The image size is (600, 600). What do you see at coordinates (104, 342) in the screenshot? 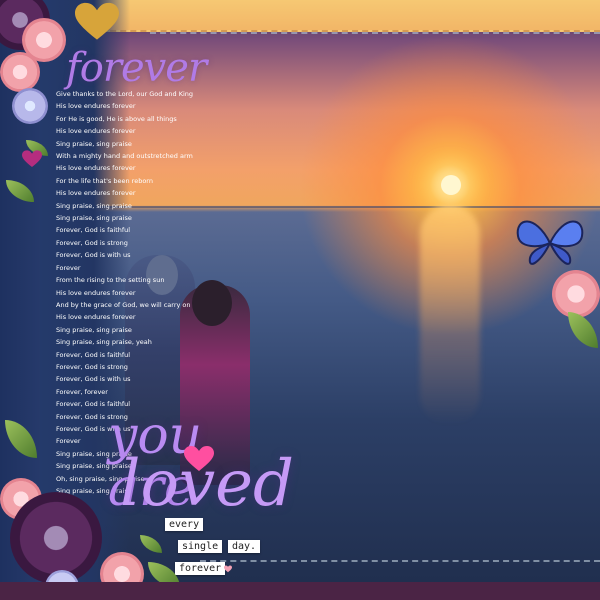
I see `lyrics-line: Sing praise, sing praise, yeah` at bounding box center [104, 342].